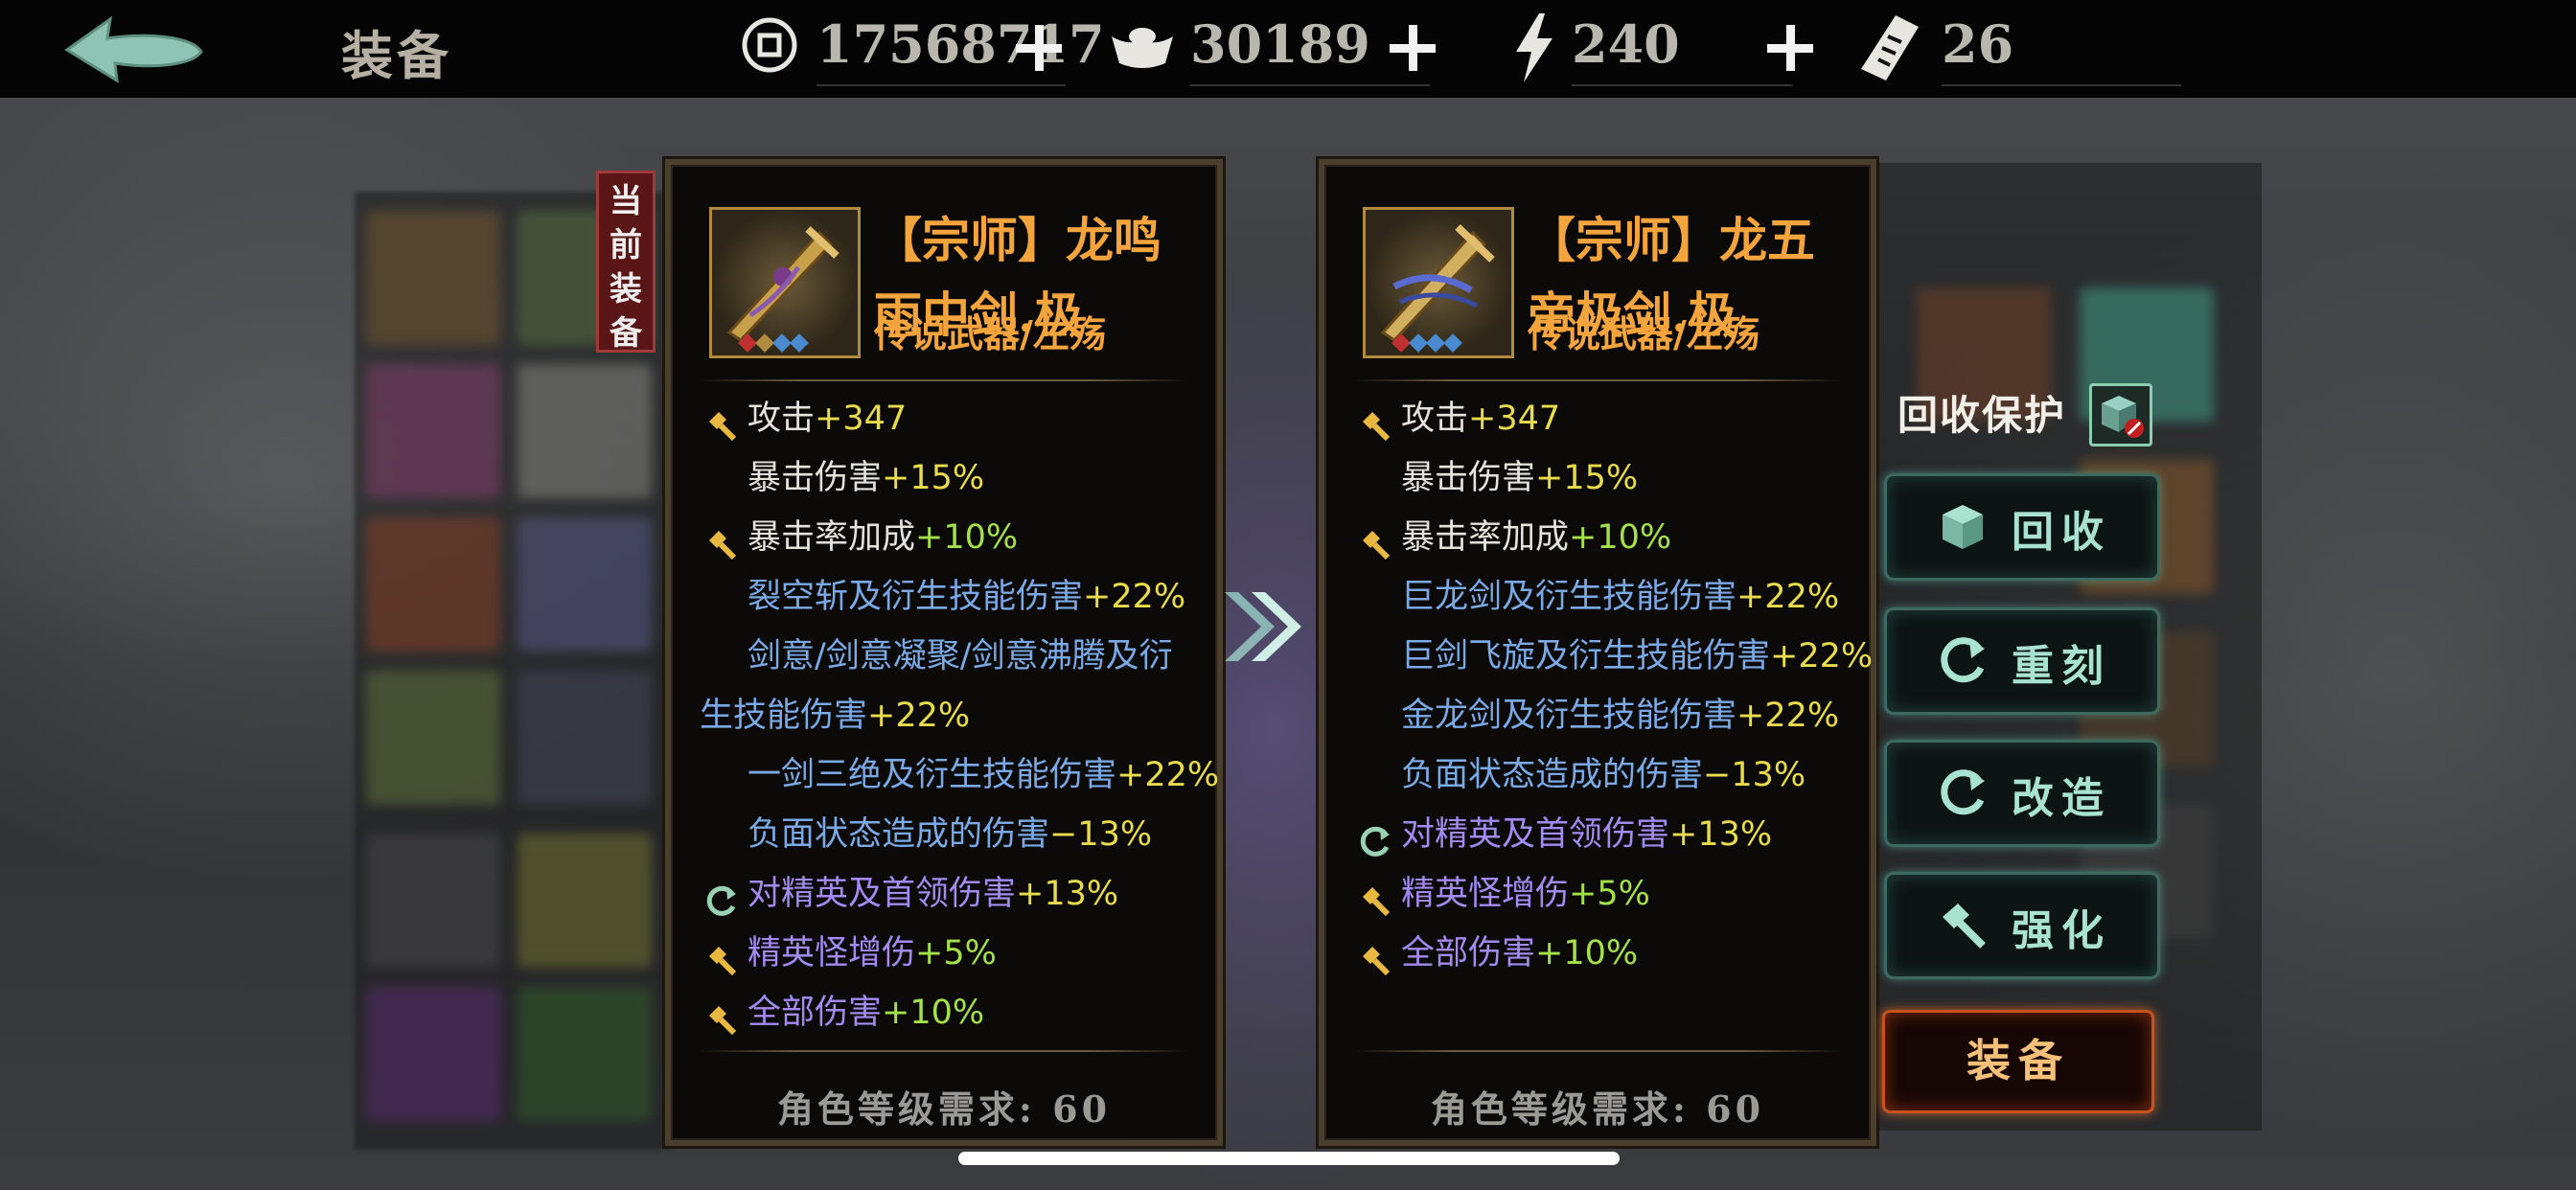 The height and width of the screenshot is (1190, 2576). What do you see at coordinates (784, 716) in the screenshot?
I see `stat-text: 生技能伤害` at bounding box center [784, 716].